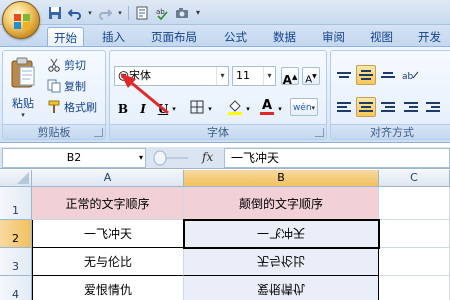  I want to click on quick-access-toolbar: ▾ ▾ ab ▾, so click(124, 12).